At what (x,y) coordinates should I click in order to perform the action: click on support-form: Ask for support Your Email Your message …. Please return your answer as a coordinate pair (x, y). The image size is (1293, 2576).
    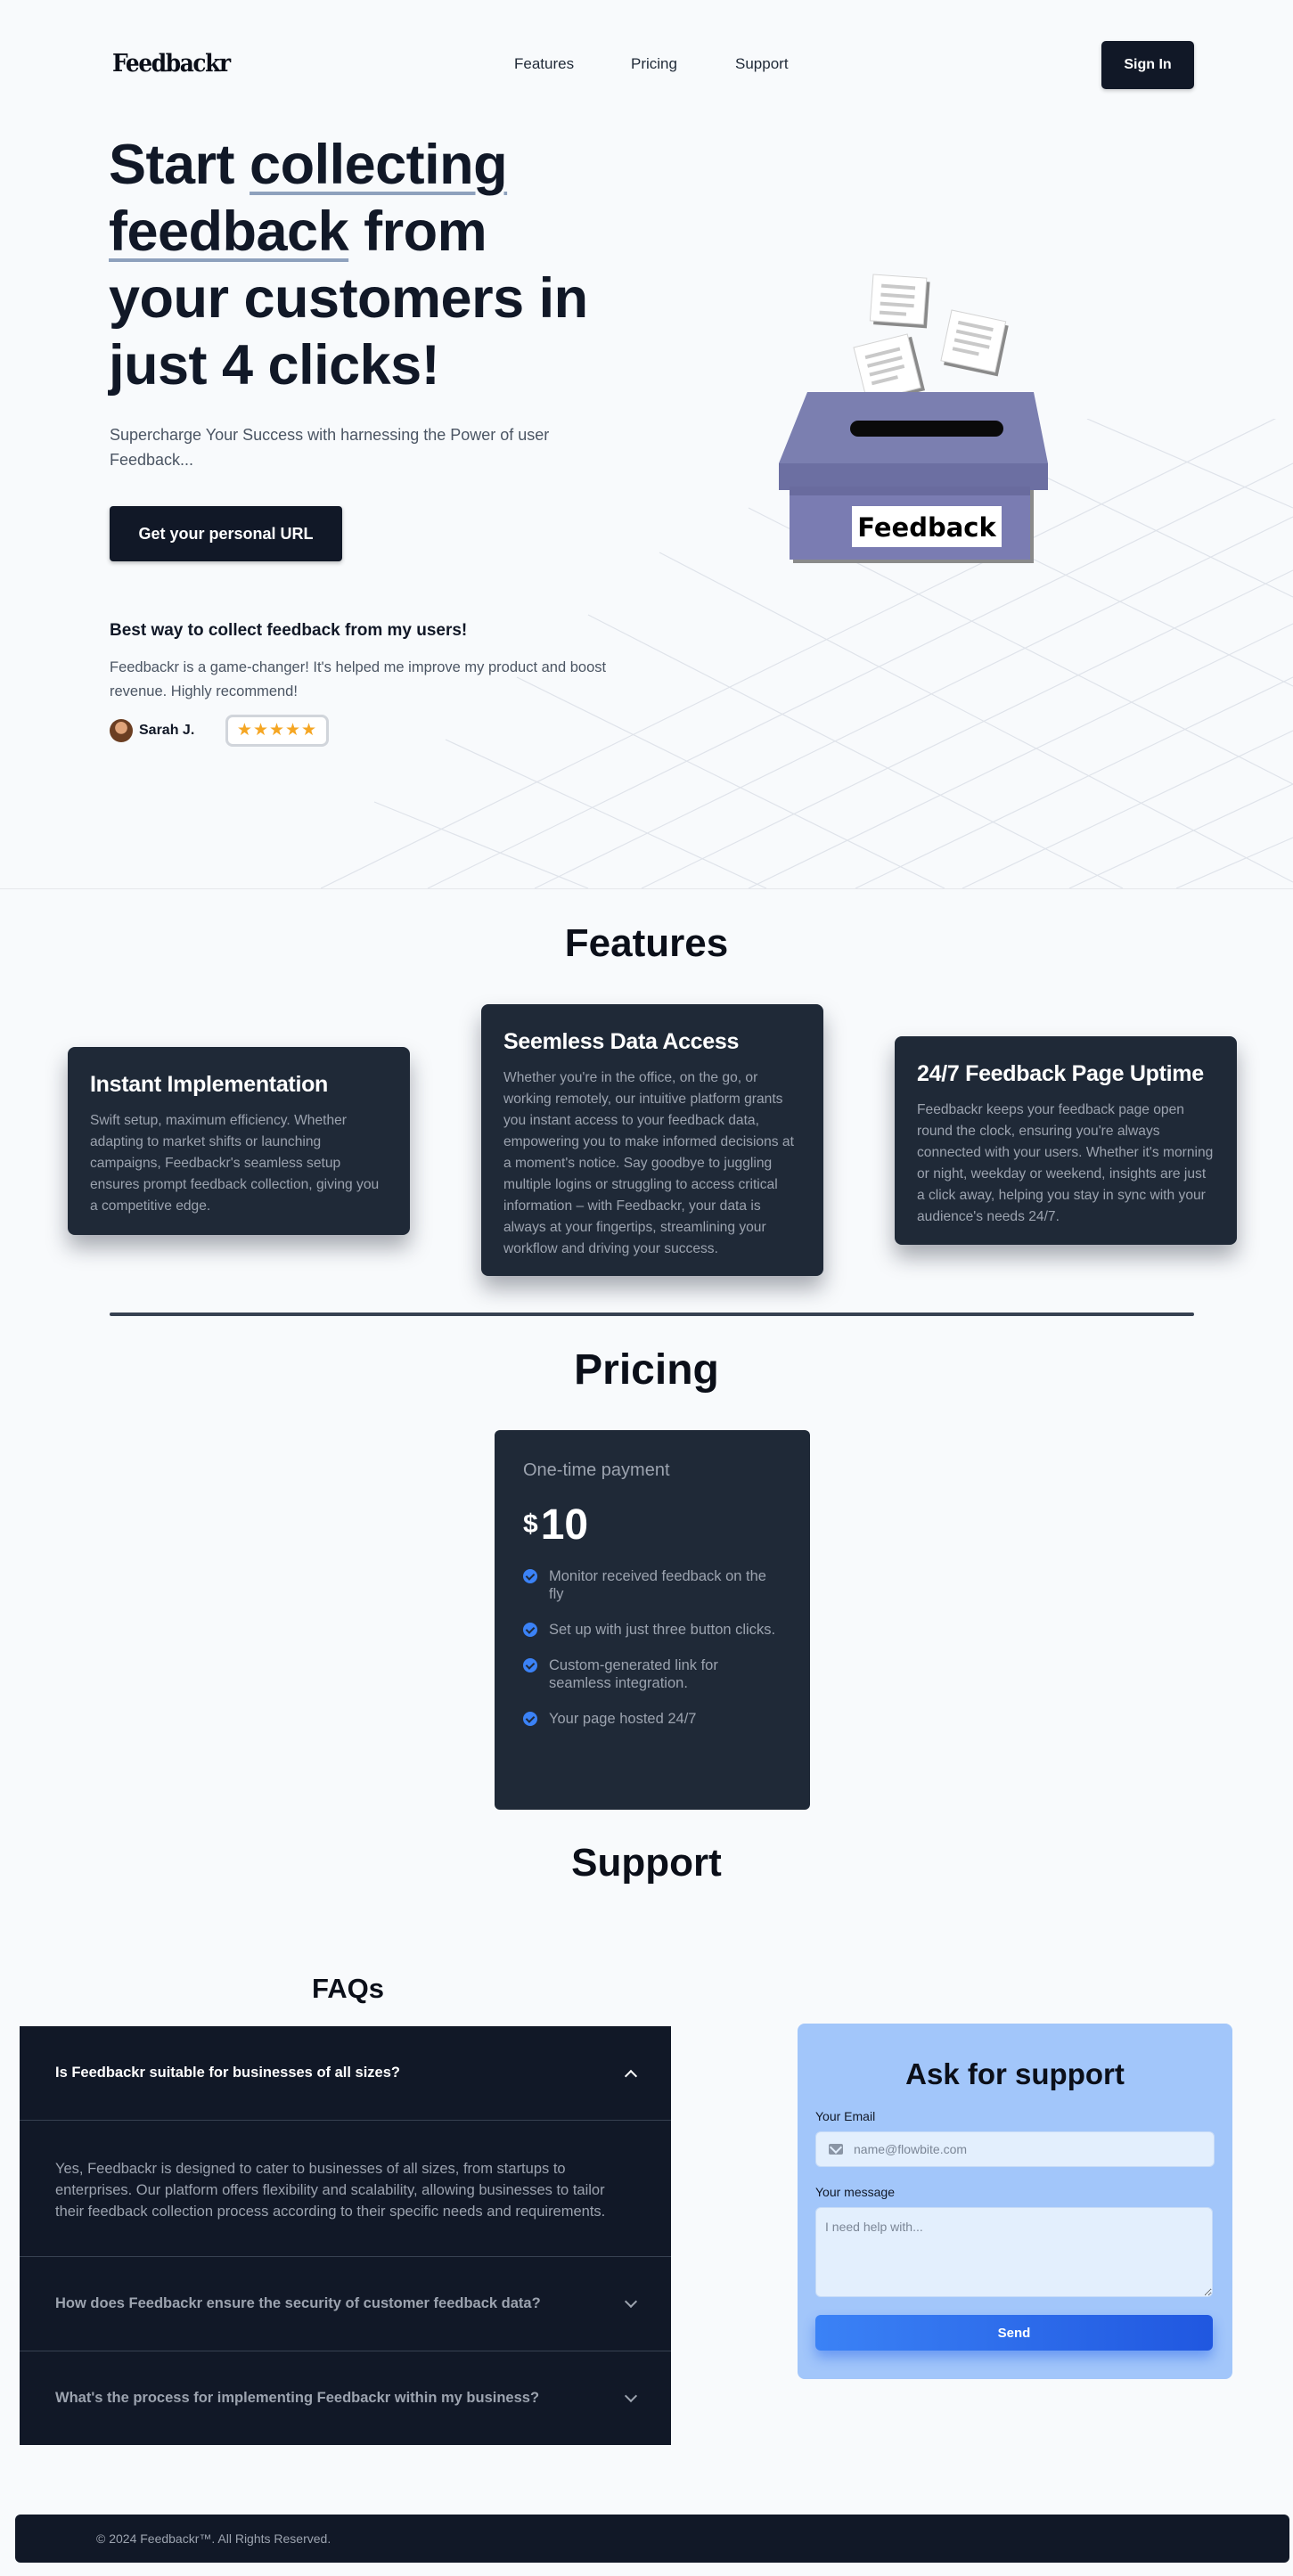
    Looking at the image, I should click on (1015, 2201).